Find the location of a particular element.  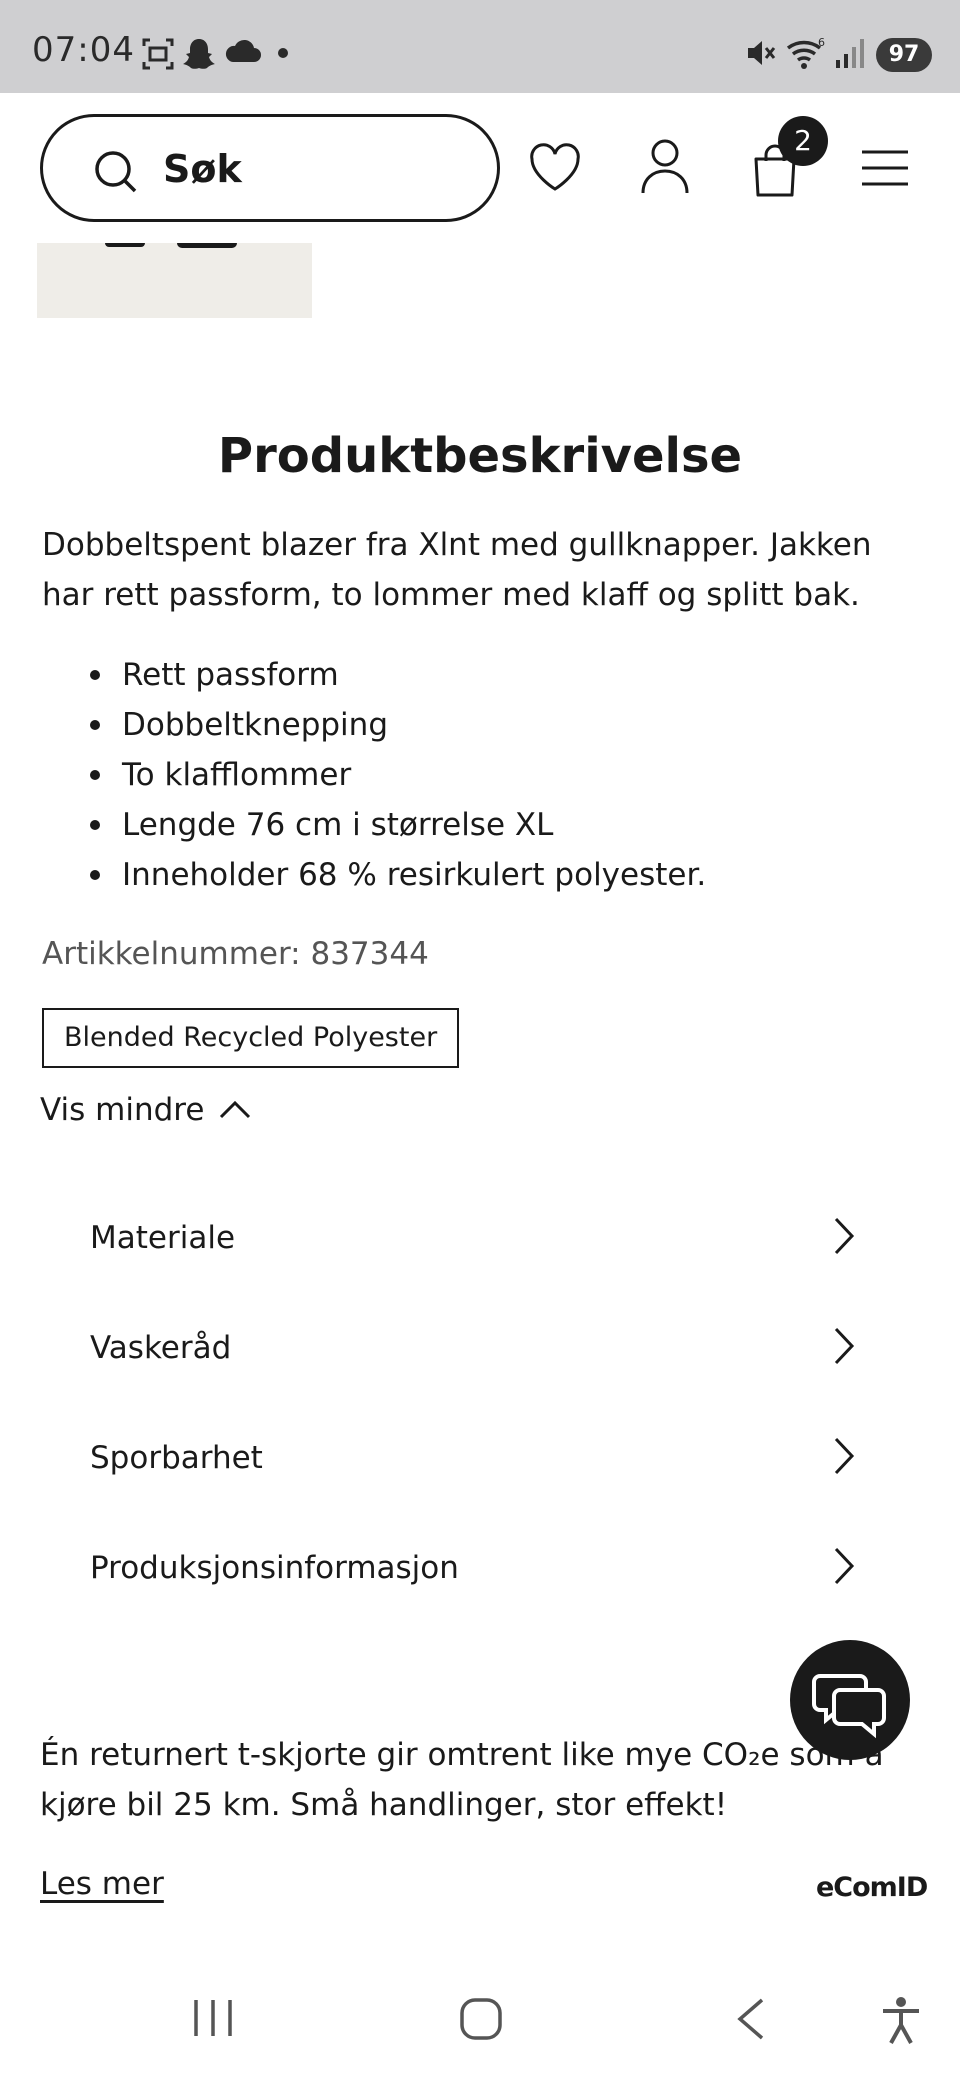

signal-icon is located at coordinates (850, 53).